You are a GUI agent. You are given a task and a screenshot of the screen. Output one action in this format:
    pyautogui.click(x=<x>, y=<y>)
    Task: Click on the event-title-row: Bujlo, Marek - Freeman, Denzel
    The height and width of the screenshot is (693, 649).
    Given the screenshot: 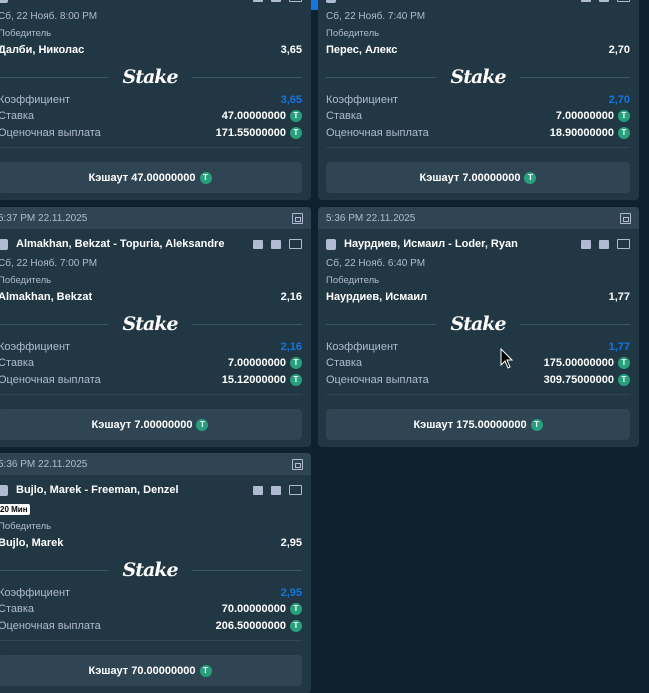 What is the action you would take?
    pyautogui.click(x=151, y=490)
    